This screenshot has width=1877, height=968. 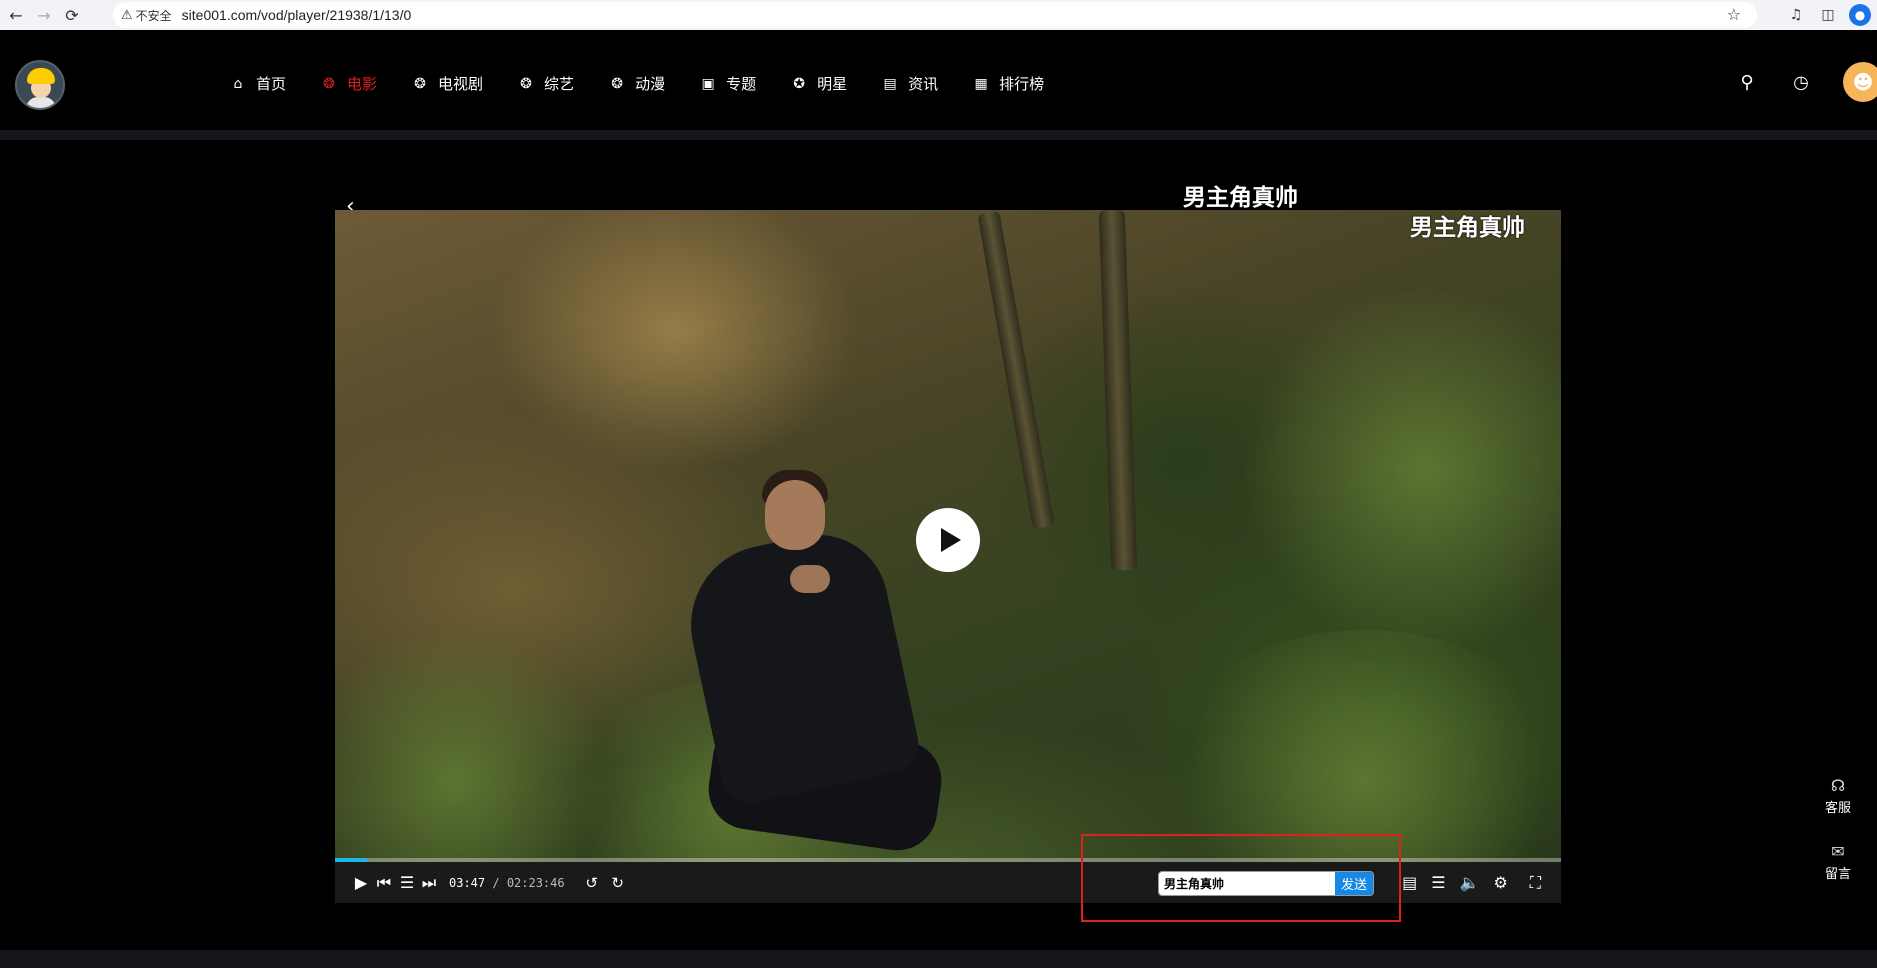 I want to click on message-label: 留言, so click(x=1837, y=874).